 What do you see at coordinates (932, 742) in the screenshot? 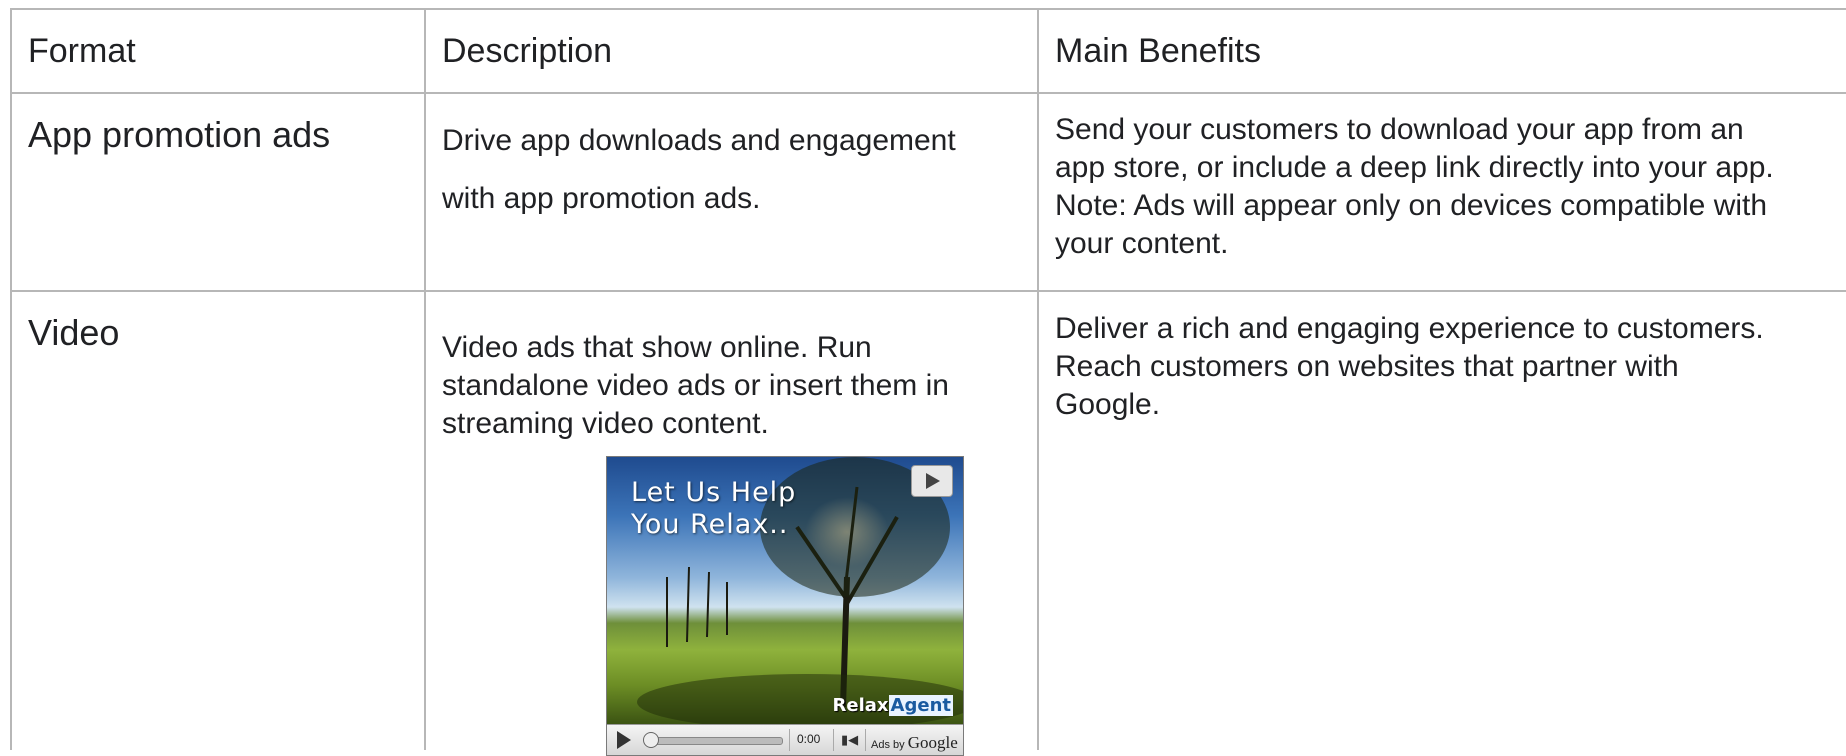
I see `ads-by-brand: Google` at bounding box center [932, 742].